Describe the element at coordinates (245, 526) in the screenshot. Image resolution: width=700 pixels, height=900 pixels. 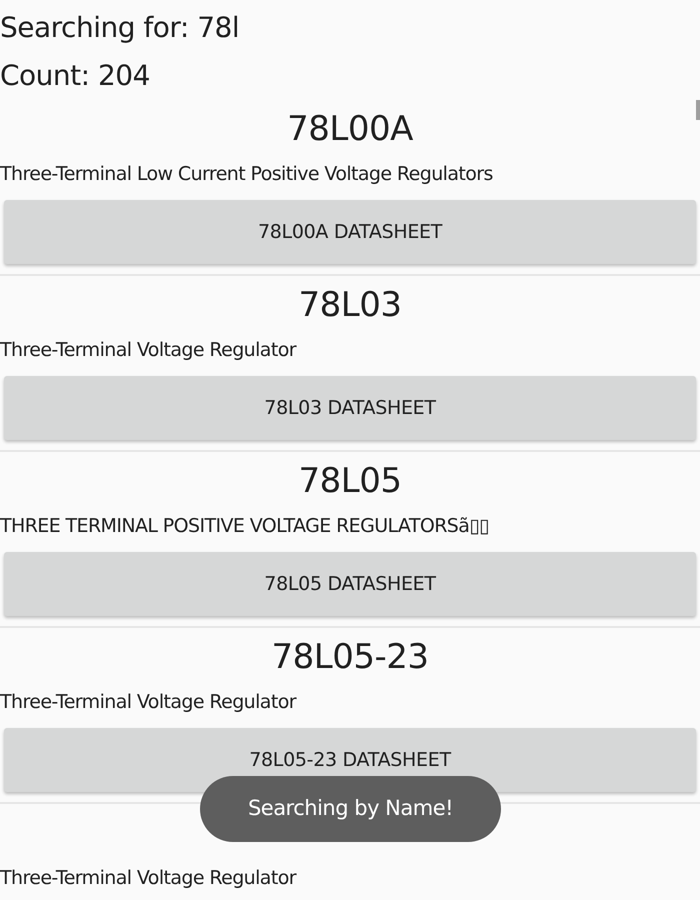
I see `part-description: THREE TERMINAL POSITIVE VOLTAGE REGULATORSã▯▯` at that location.